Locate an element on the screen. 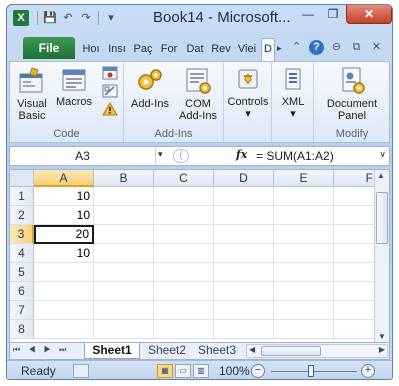  cell-d2 is located at coordinates (244, 215).